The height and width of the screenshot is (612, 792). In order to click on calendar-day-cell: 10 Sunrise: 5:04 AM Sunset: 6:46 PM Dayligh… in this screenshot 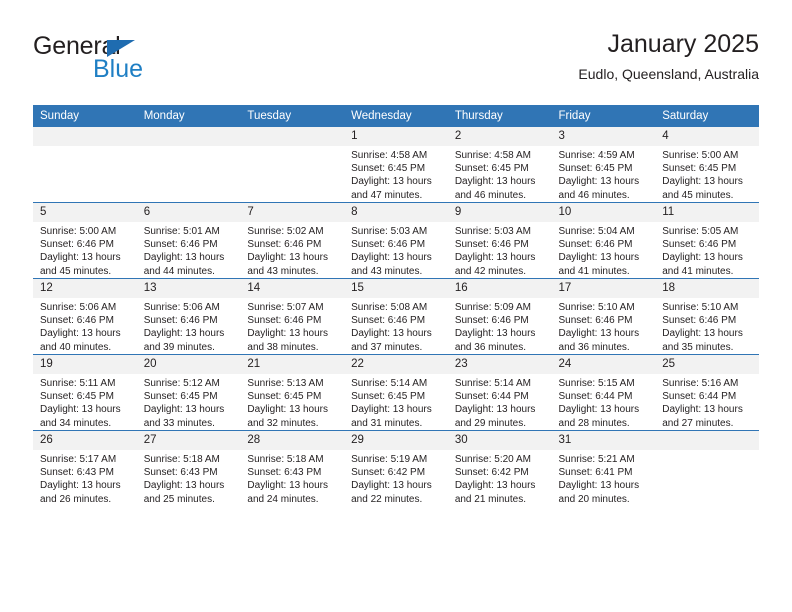, I will do `click(603, 240)`.